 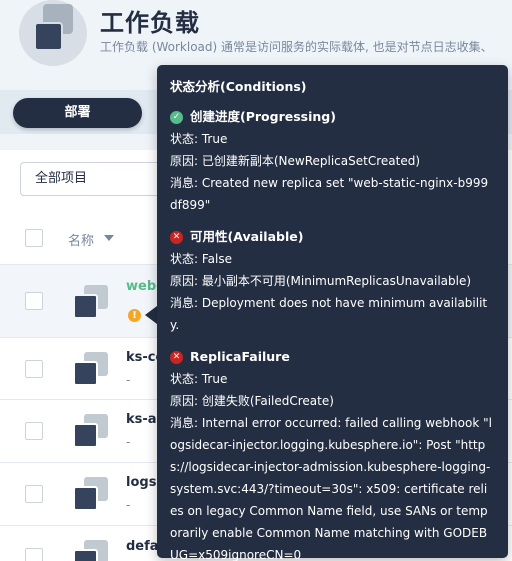 I want to click on select-all-checkbox, so click(x=34, y=238).